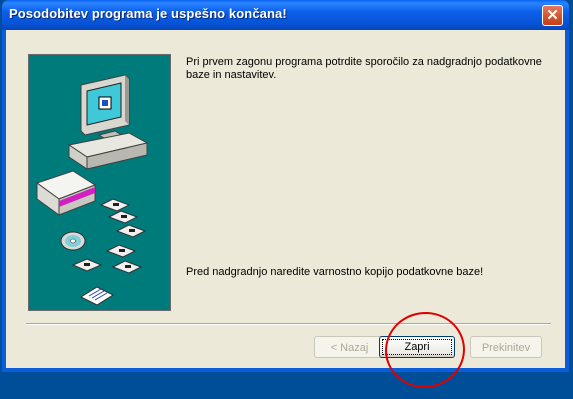  Describe the element at coordinates (148, 13) in the screenshot. I see `window-title: Posodobitev programa je uspešno končana!` at that location.